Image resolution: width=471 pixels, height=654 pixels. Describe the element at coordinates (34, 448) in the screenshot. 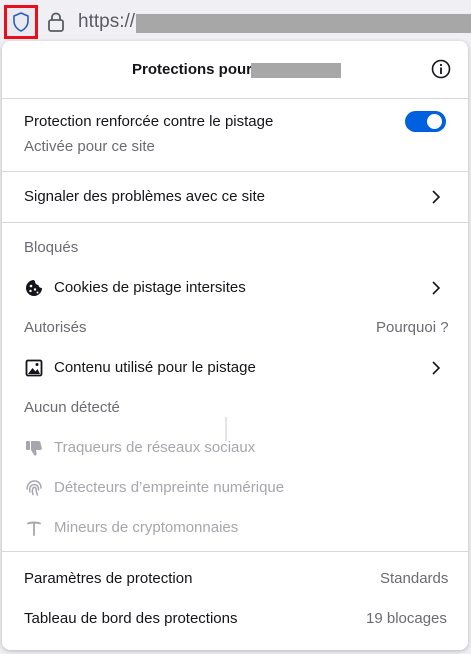

I see `thumbs-down-icon` at that location.